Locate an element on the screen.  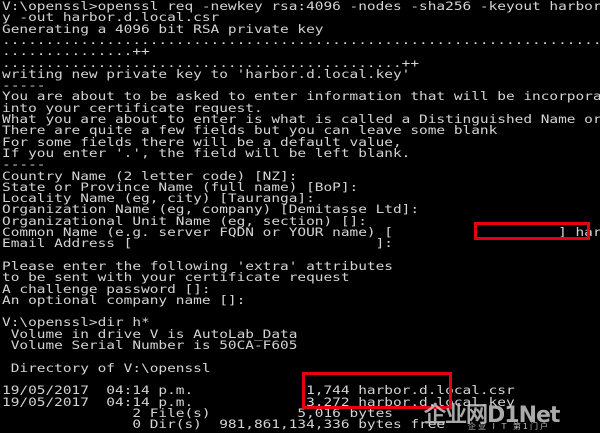
console-line: An optional company name []: is located at coordinates (124, 300).